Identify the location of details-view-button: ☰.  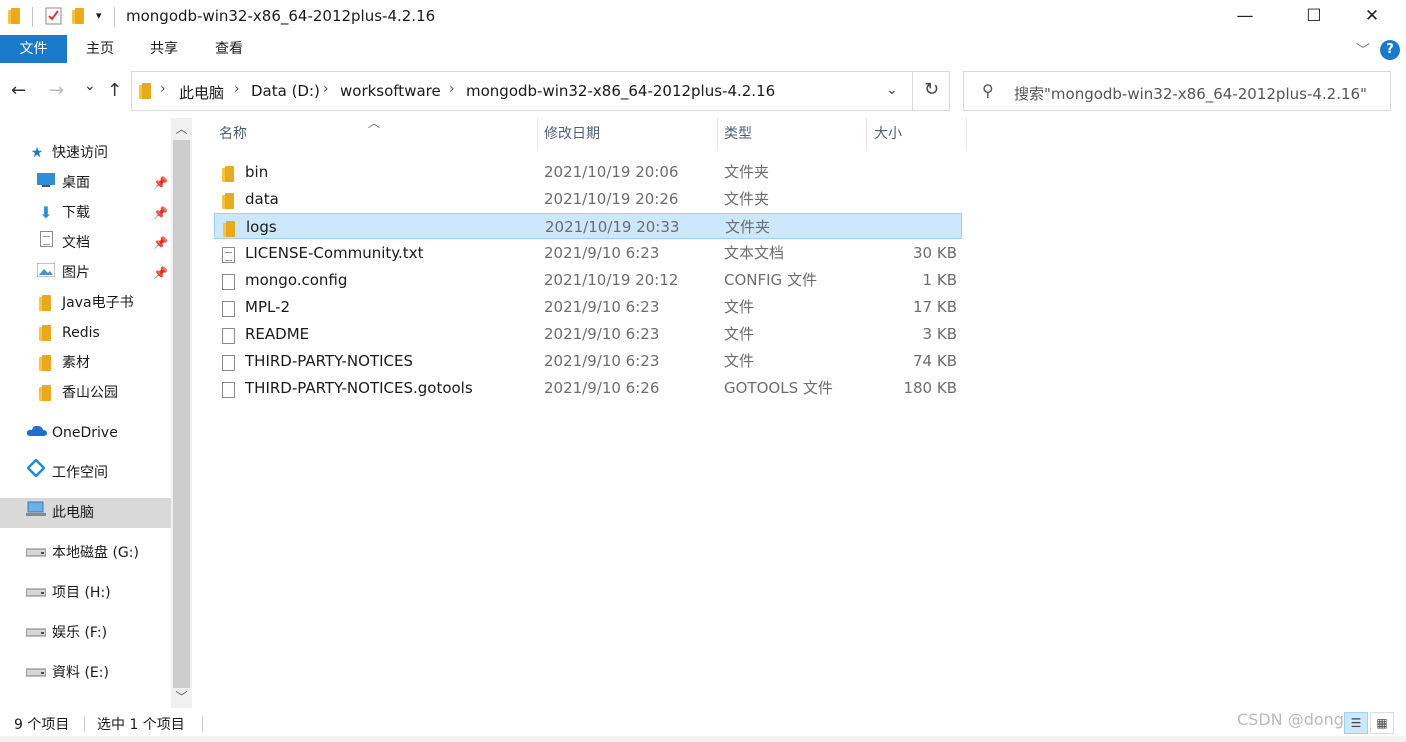
(1356, 723).